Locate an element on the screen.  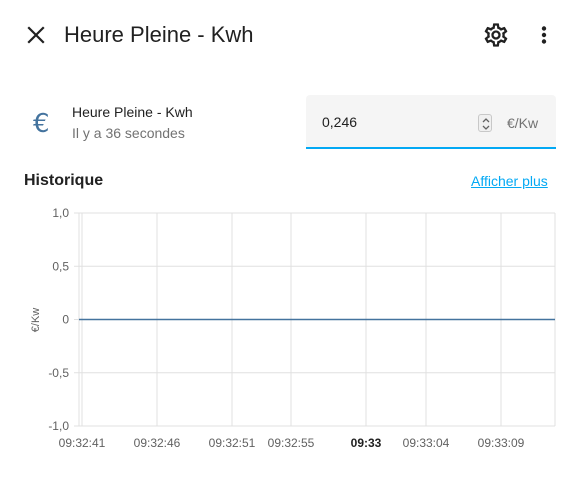
show-more-link: Afficher plus is located at coordinates (509, 181).